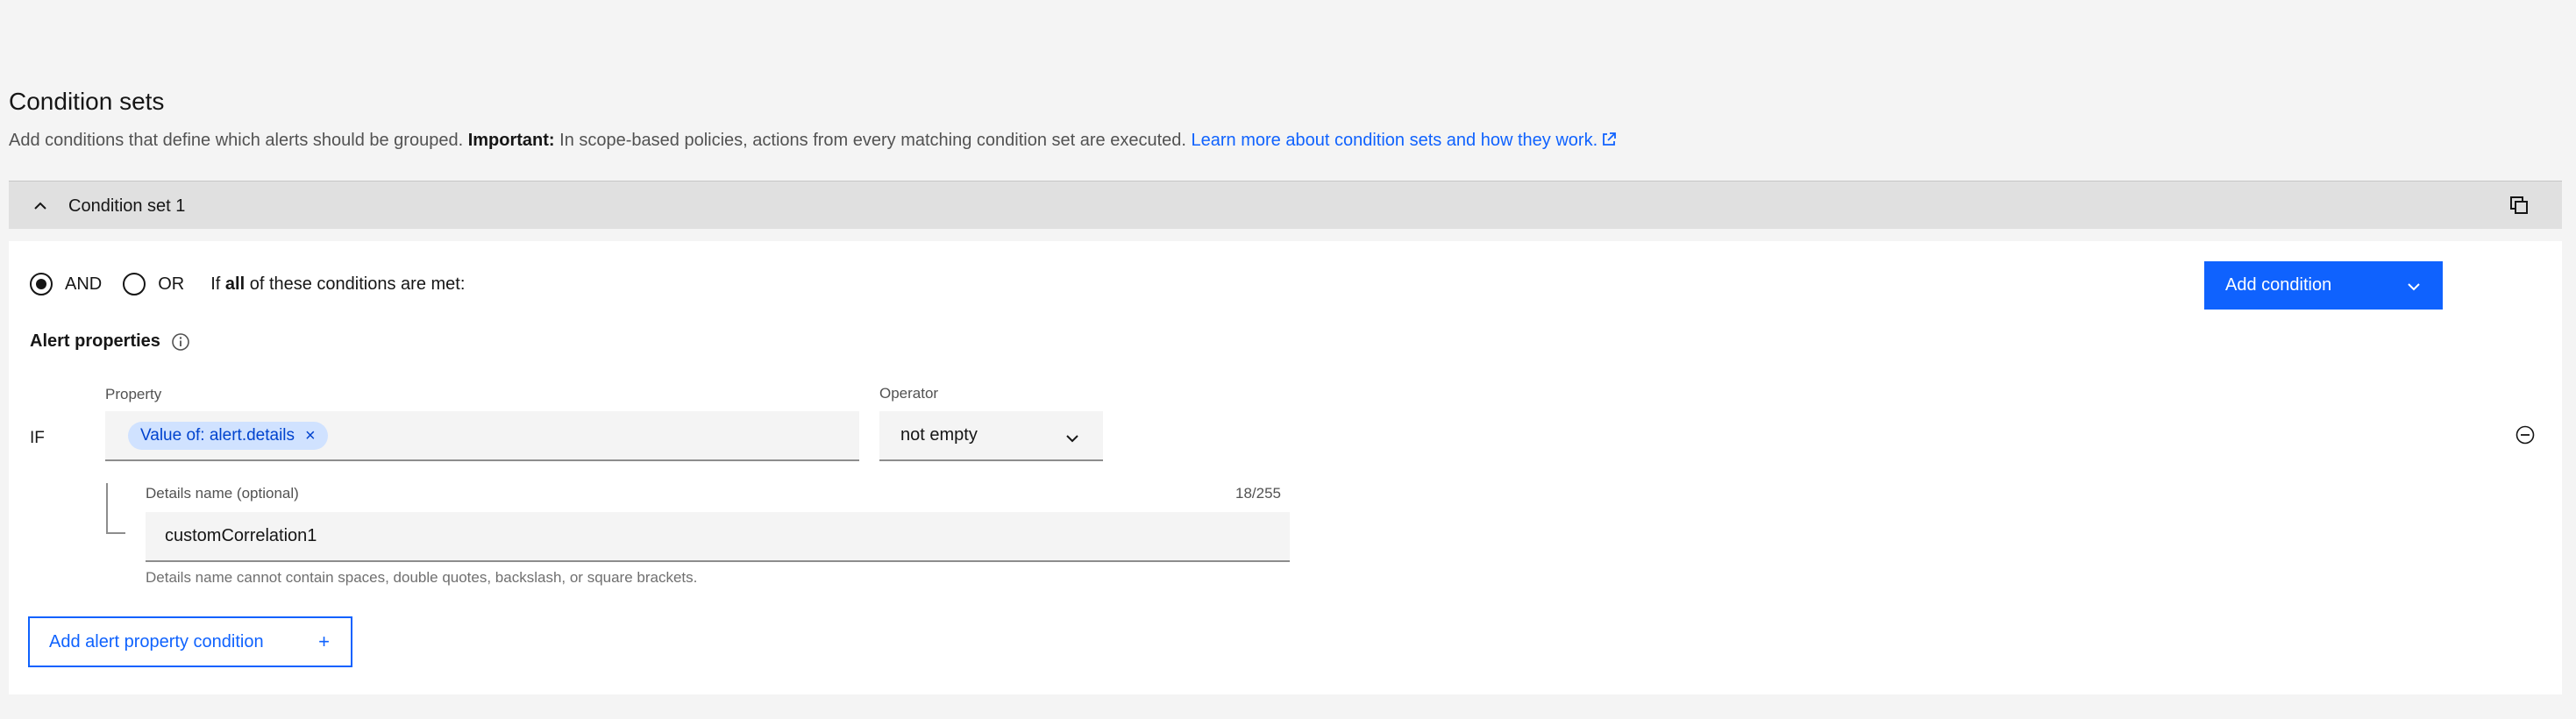 This screenshot has width=2576, height=719. Describe the element at coordinates (2525, 434) in the screenshot. I see `subtract-circle-icon` at that location.